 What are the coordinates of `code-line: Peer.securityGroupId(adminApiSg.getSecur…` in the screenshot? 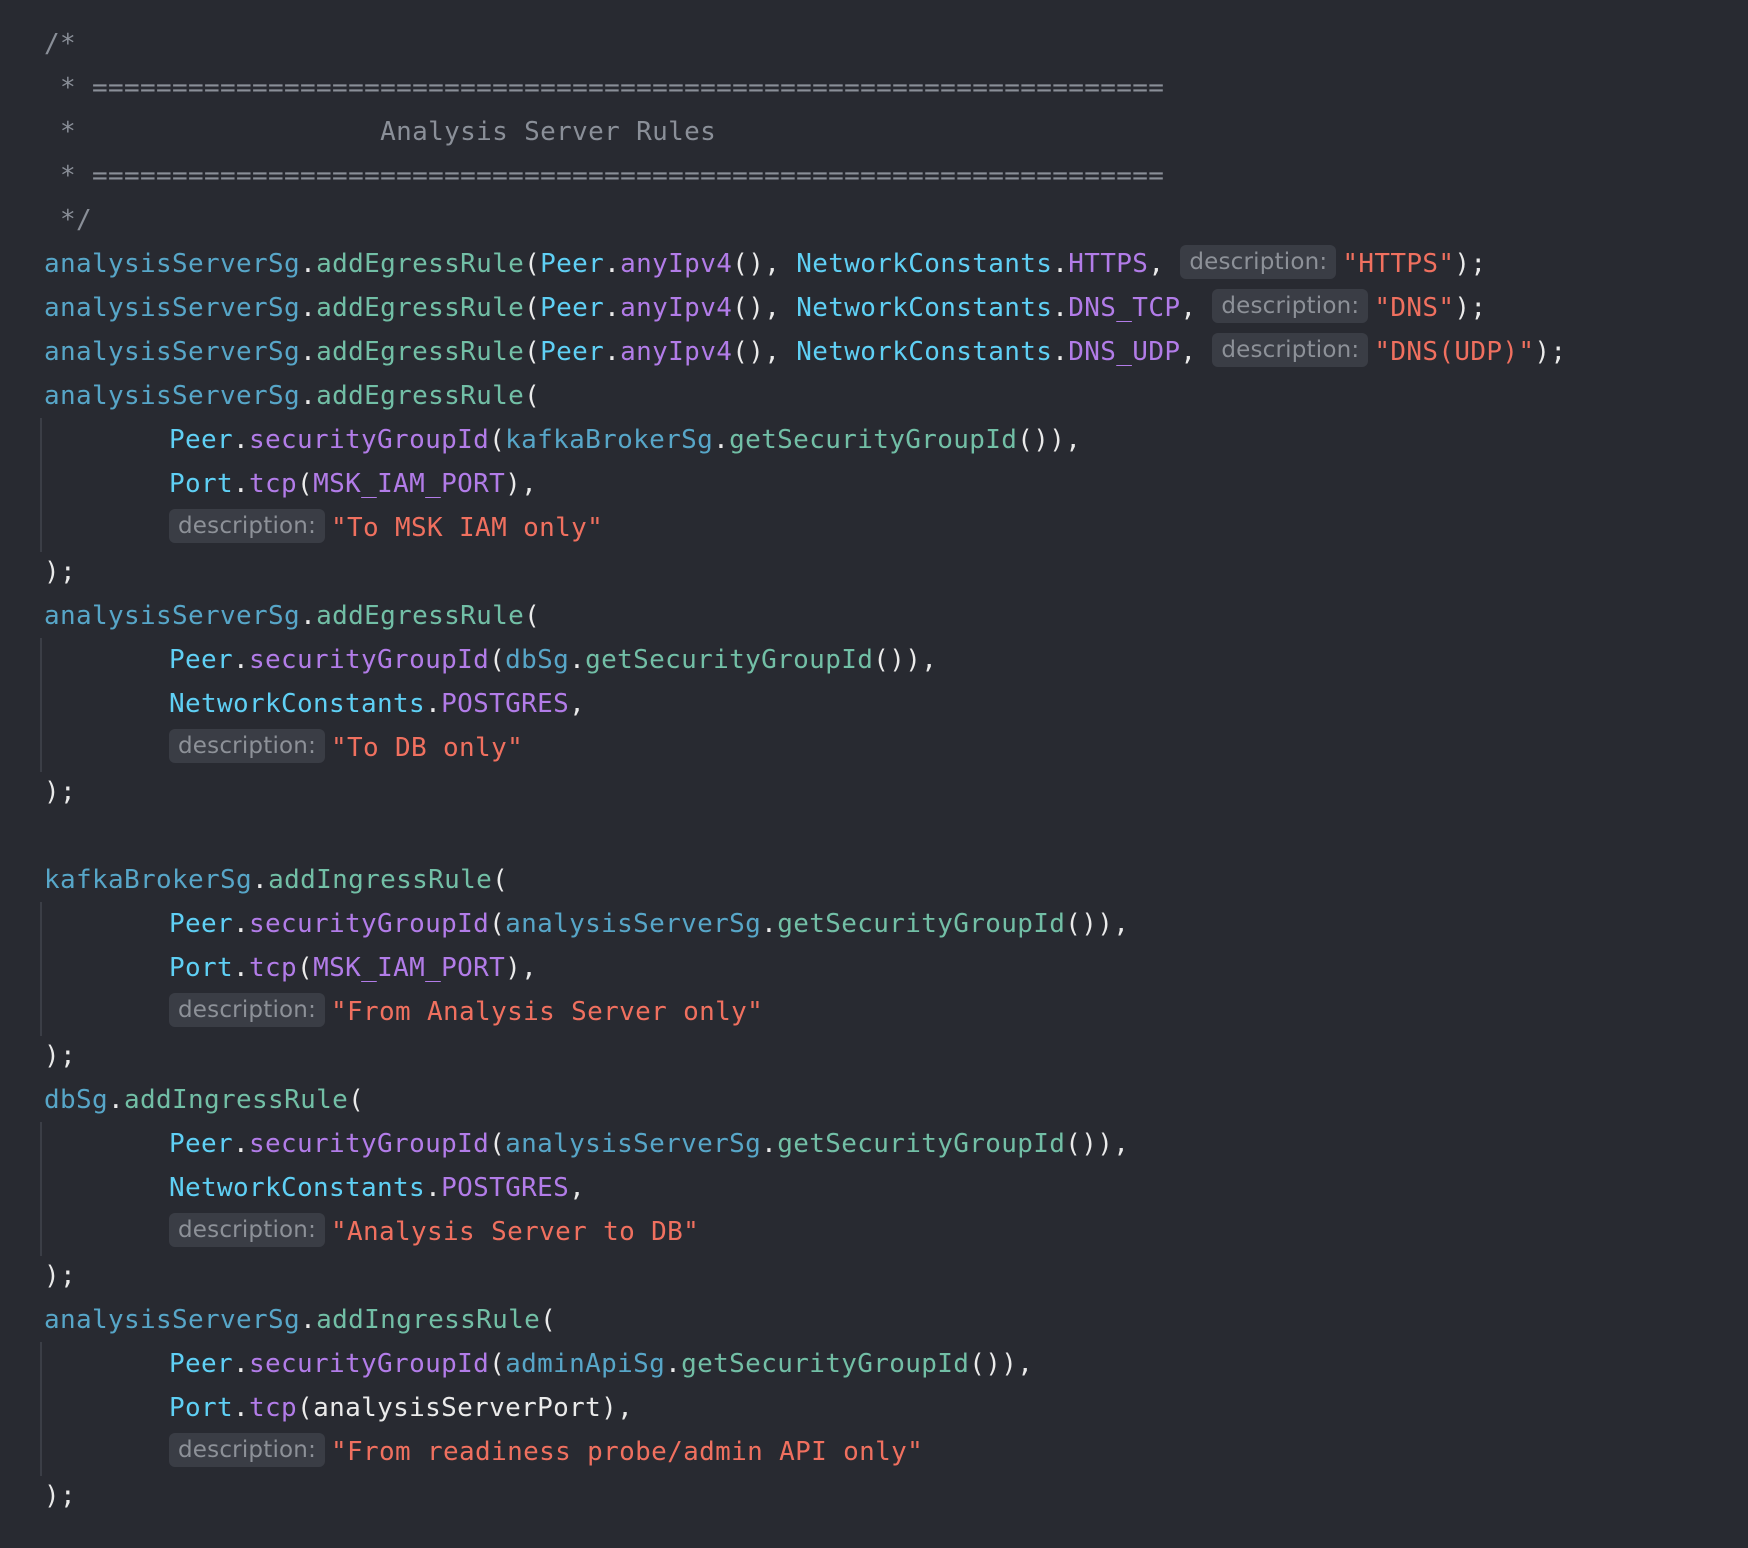 It's located at (601, 1364).